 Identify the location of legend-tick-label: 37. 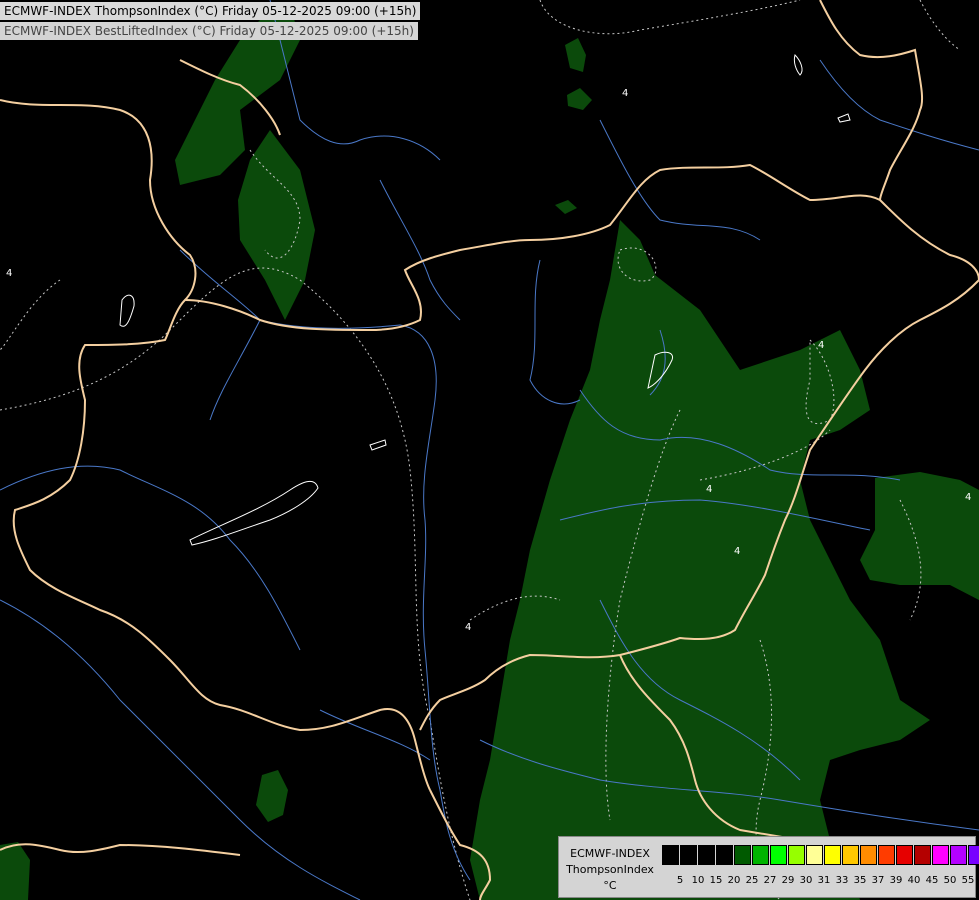
(878, 880).